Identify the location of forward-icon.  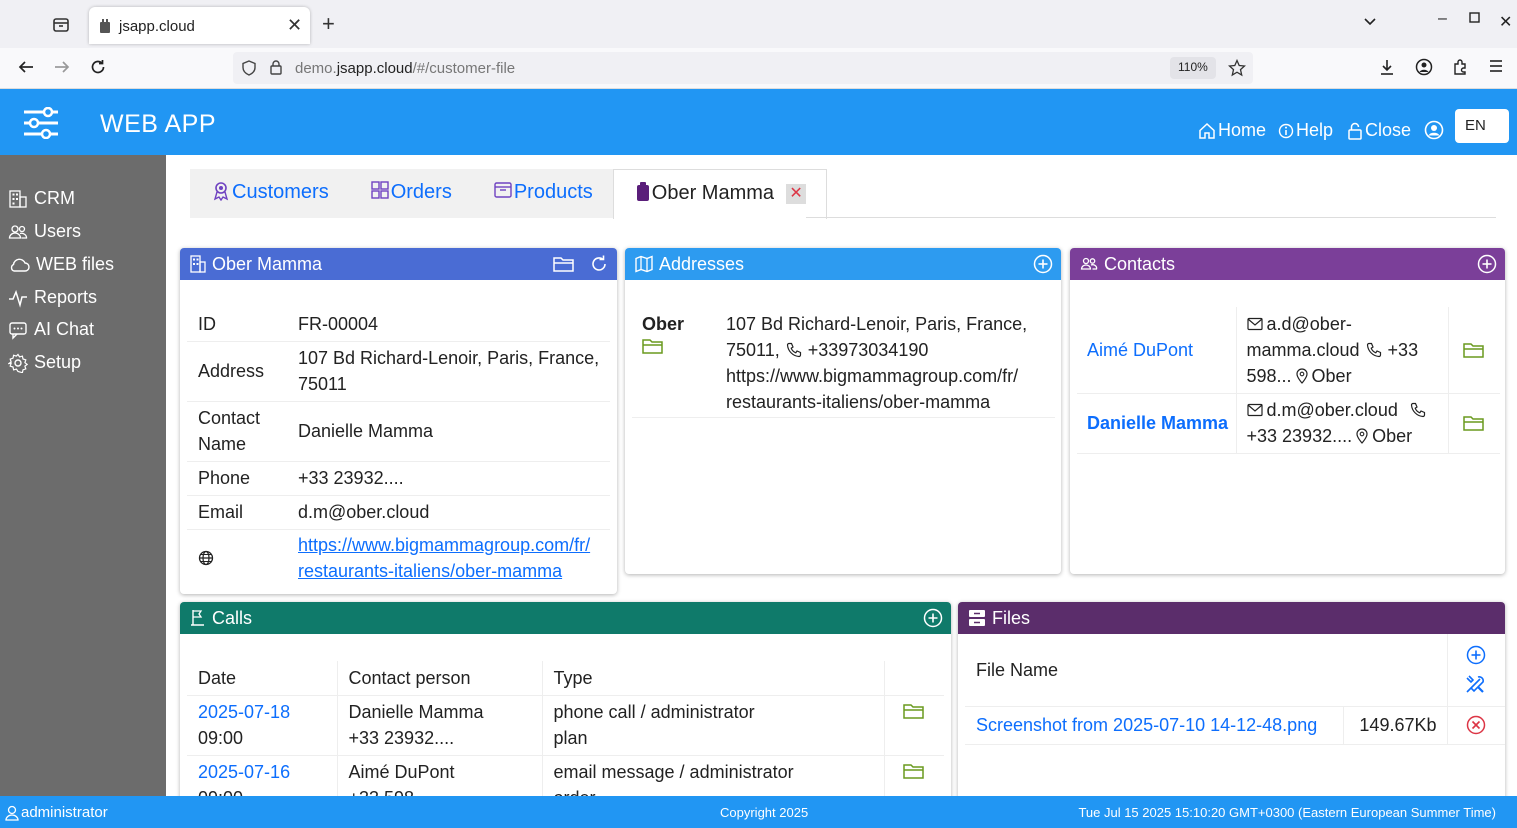
(62, 67).